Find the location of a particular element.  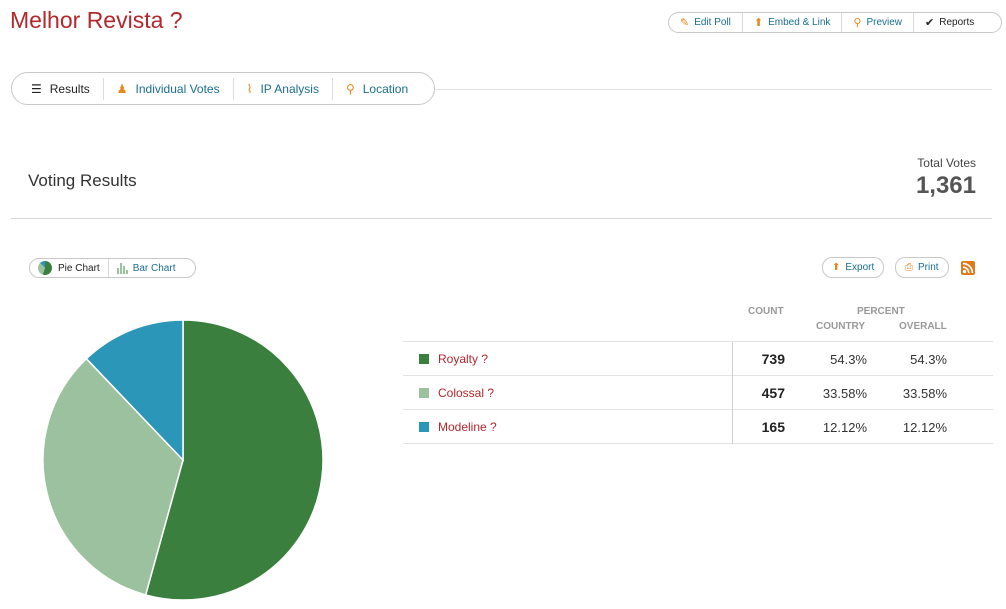

answer-link: Modeline ? is located at coordinates (467, 427).